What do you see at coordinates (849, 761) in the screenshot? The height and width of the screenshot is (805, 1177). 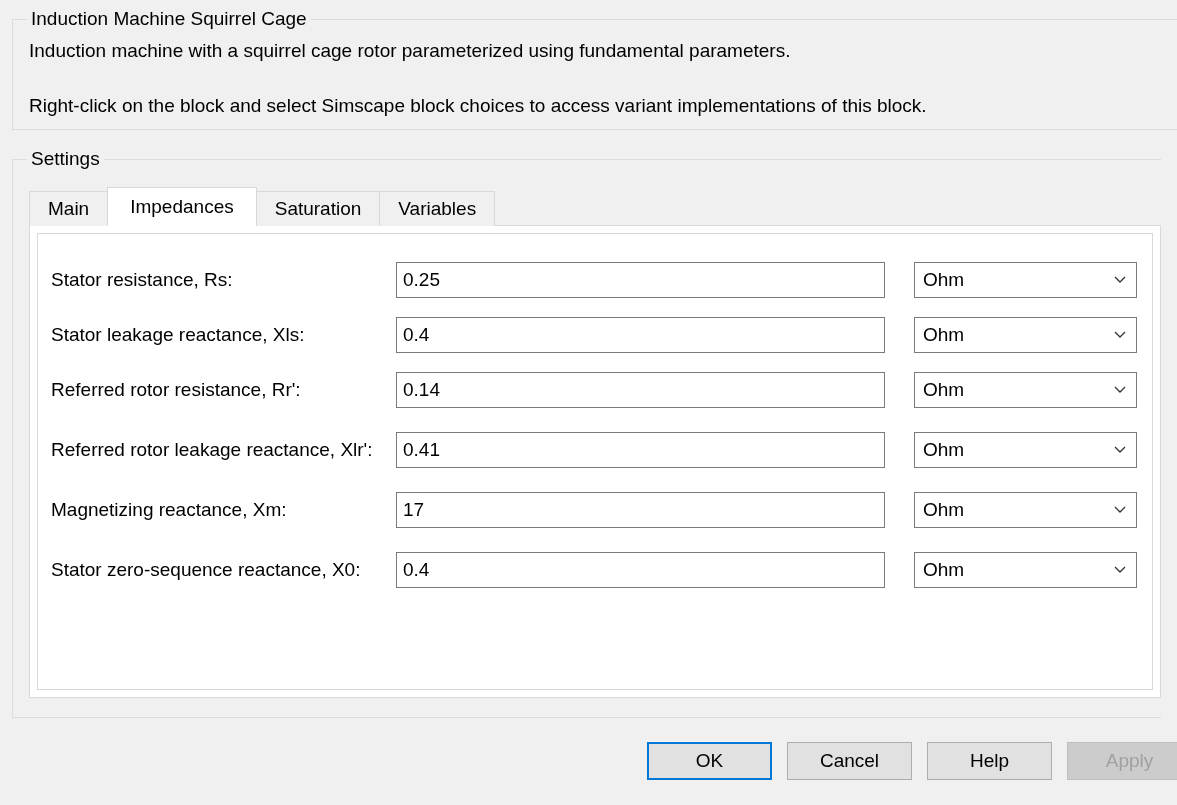 I see `dialog-button: Cancel` at bounding box center [849, 761].